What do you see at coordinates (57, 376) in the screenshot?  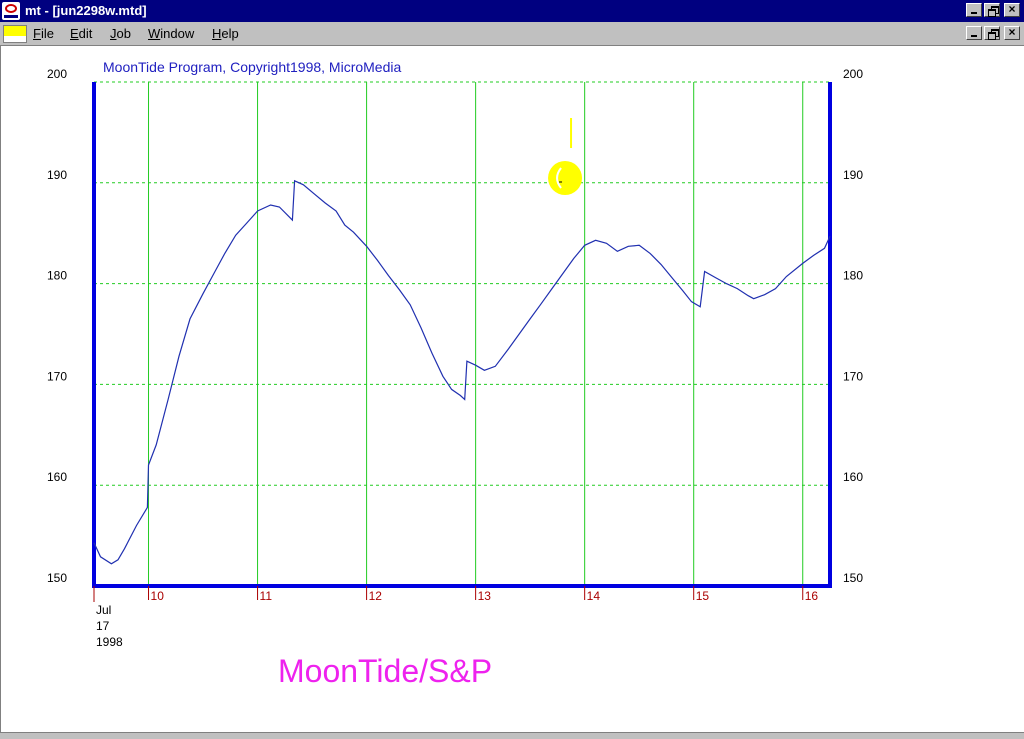 I see `y-tick-label-left: 170` at bounding box center [57, 376].